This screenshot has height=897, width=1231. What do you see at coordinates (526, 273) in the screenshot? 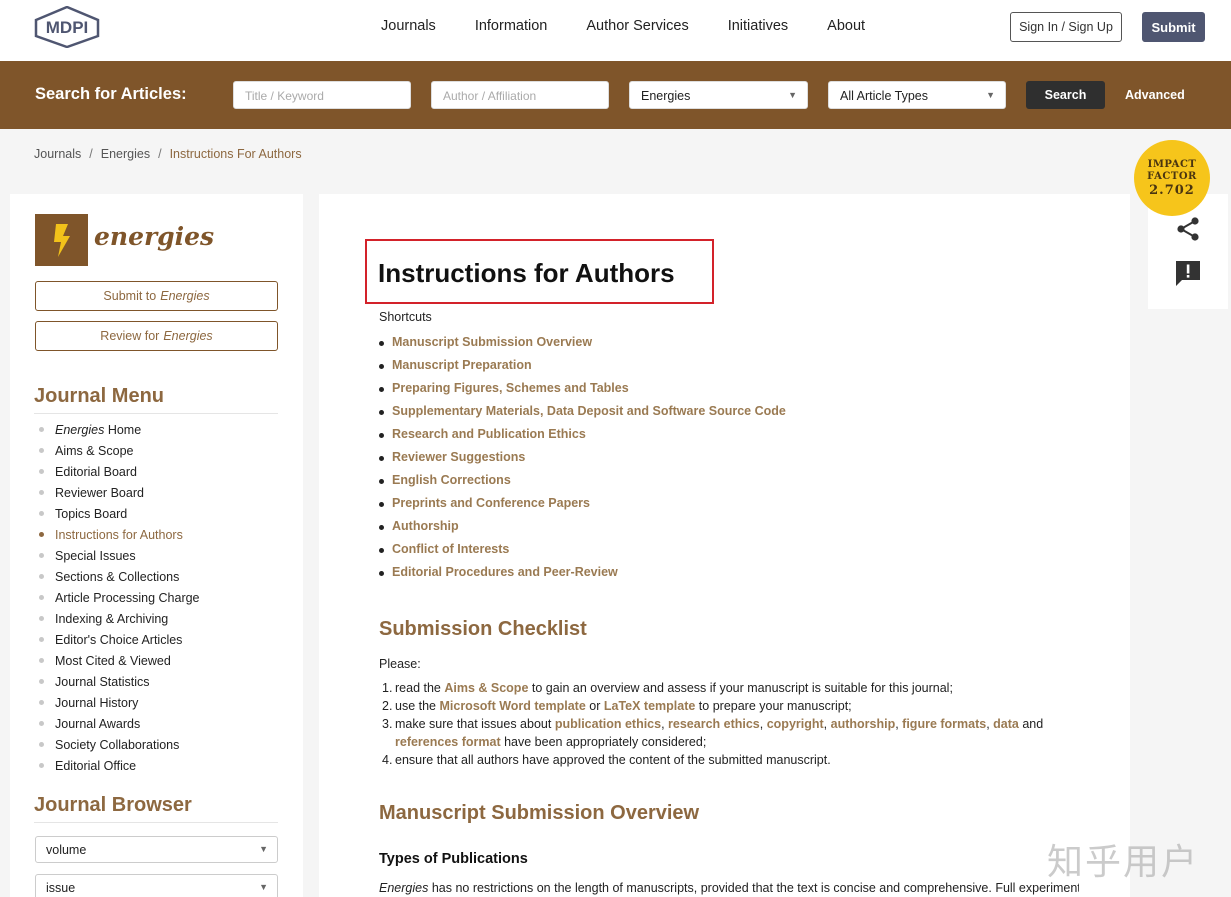
I see `page-title: Instructions for Authors` at bounding box center [526, 273].